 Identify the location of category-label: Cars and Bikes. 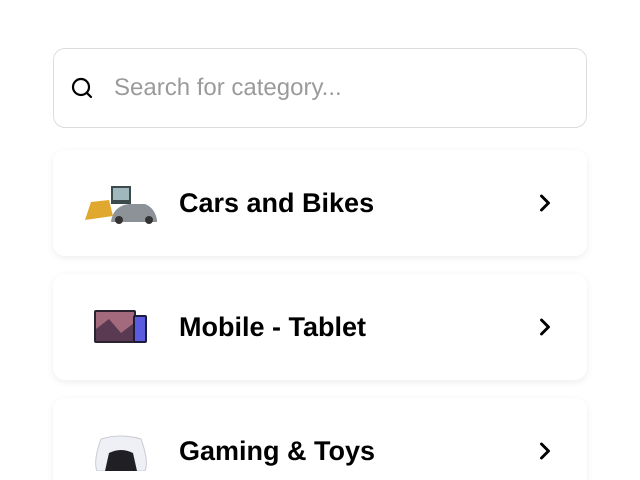
(277, 203).